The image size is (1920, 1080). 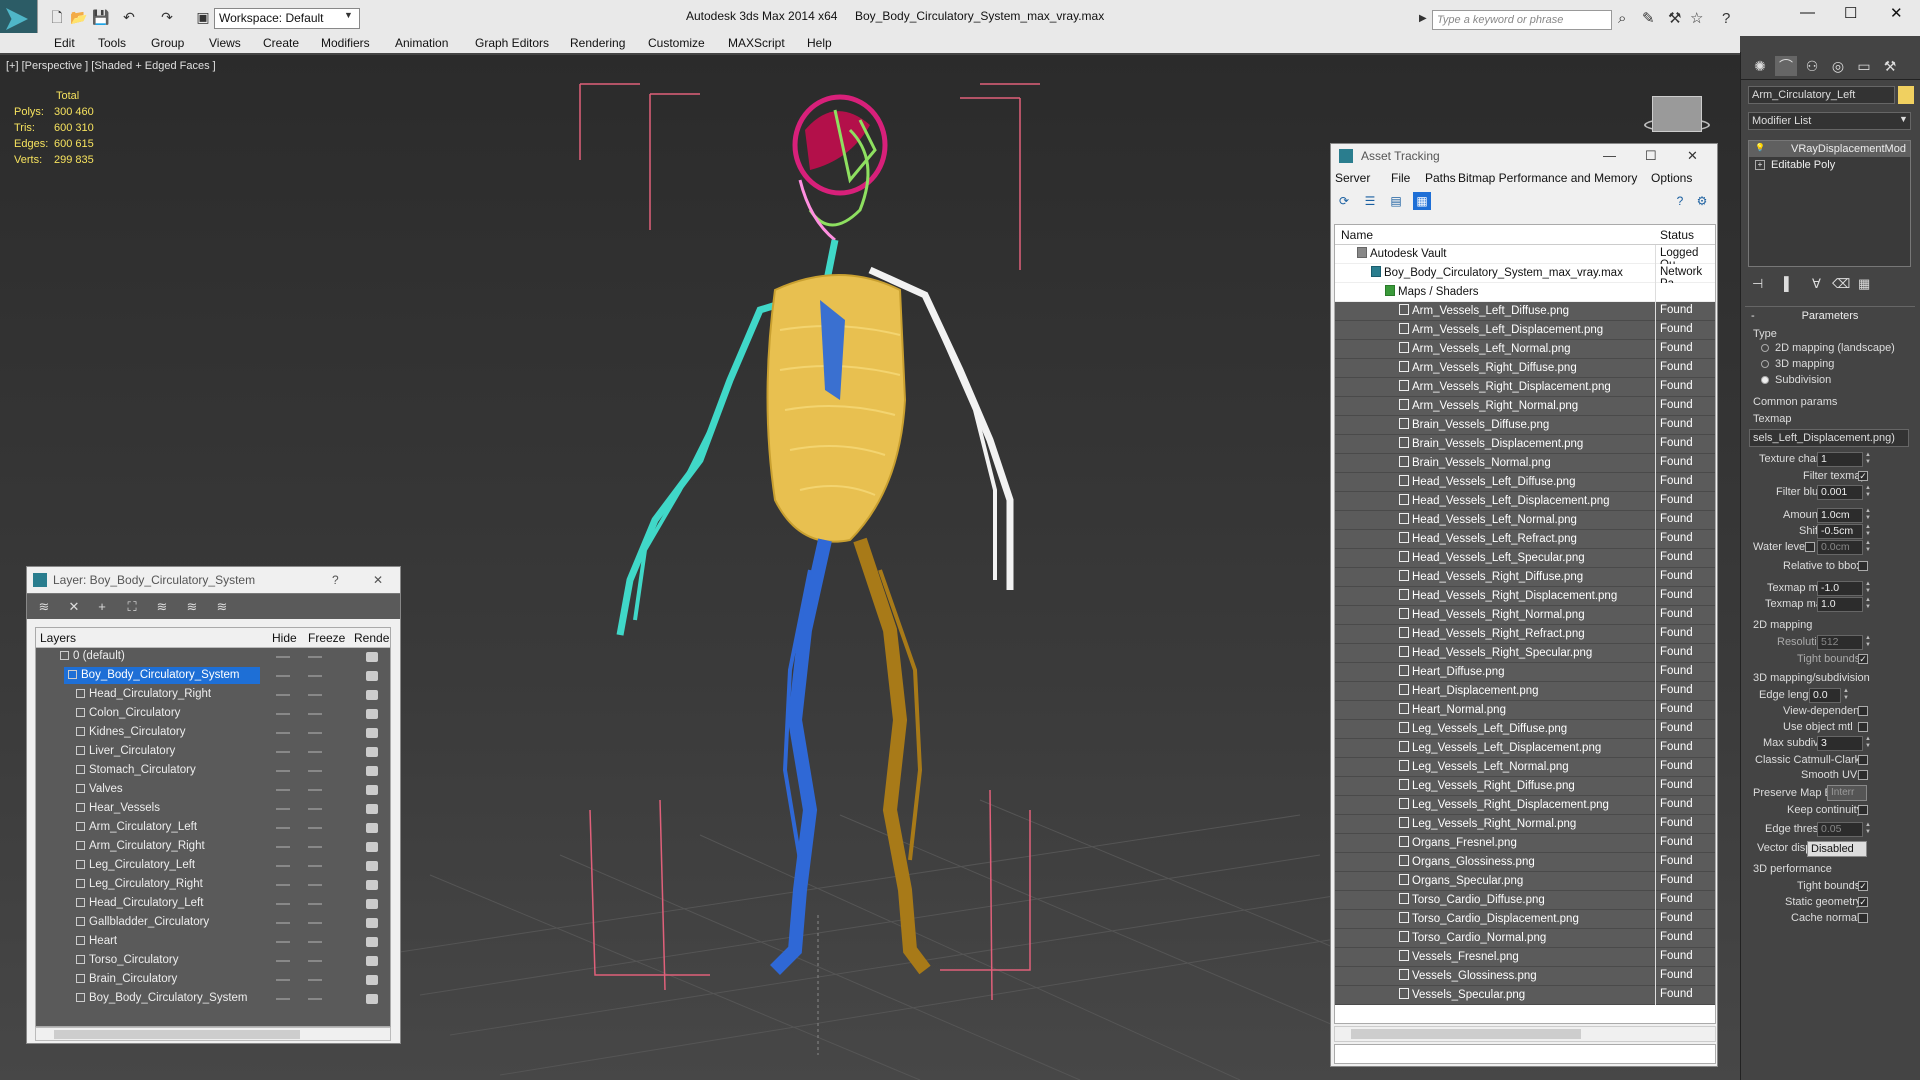 What do you see at coordinates (1760, 165) in the screenshot?
I see `expand-icon: +` at bounding box center [1760, 165].